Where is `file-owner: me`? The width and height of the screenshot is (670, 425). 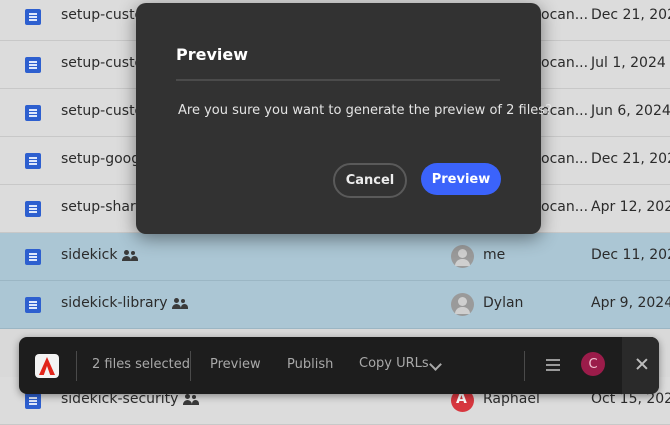 file-owner: me is located at coordinates (494, 255).